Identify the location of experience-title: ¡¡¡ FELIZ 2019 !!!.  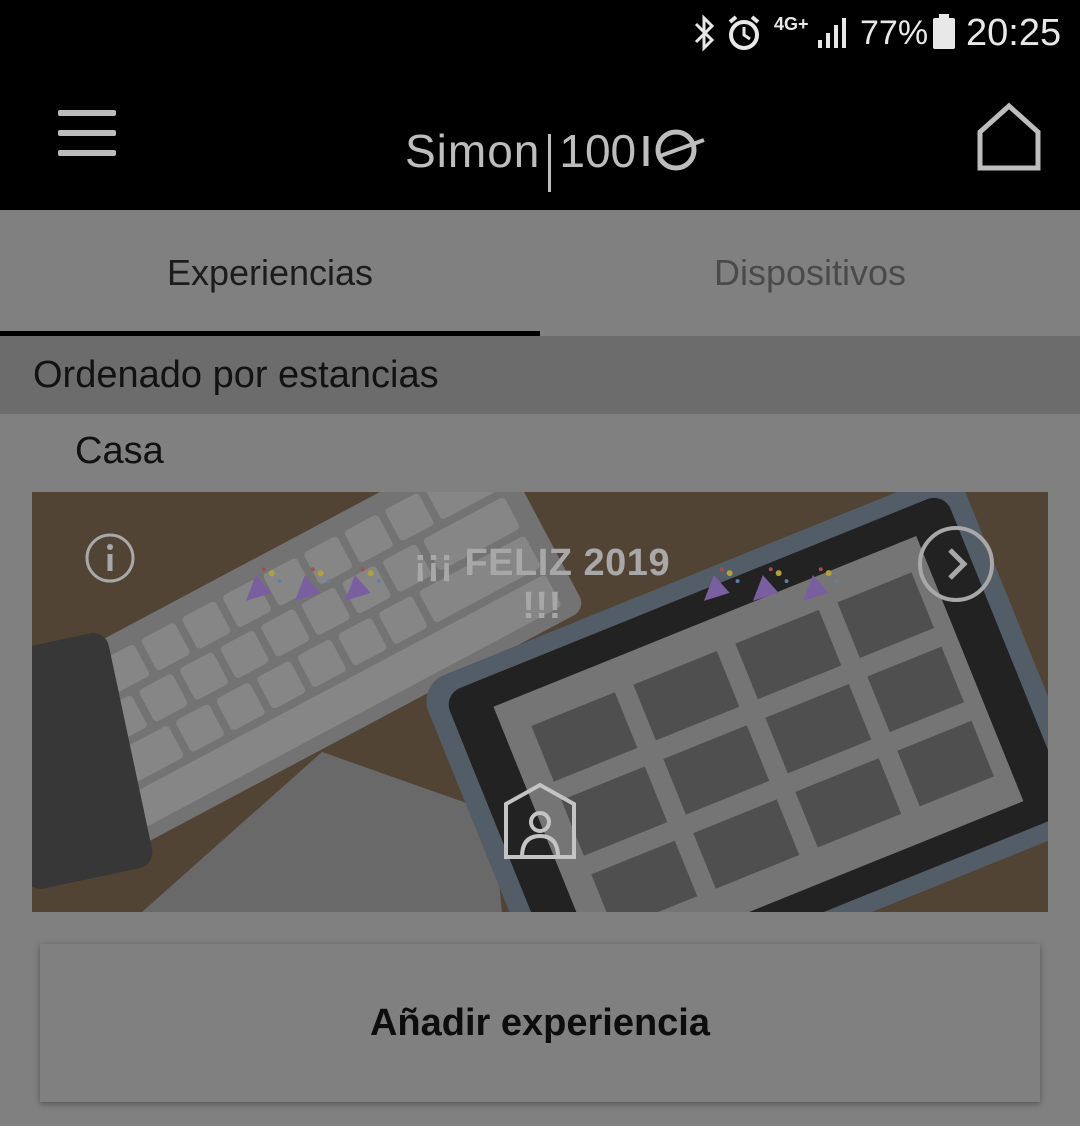
(542, 585).